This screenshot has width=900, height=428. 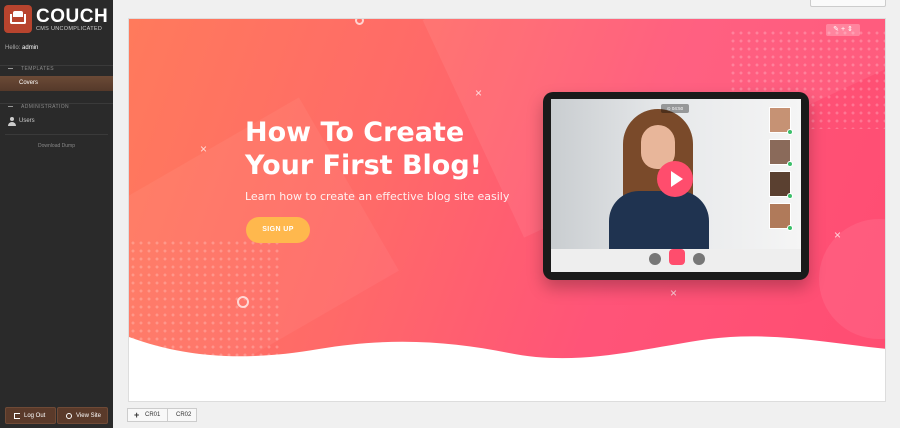 I want to click on mute-icon, so click(x=655, y=259).